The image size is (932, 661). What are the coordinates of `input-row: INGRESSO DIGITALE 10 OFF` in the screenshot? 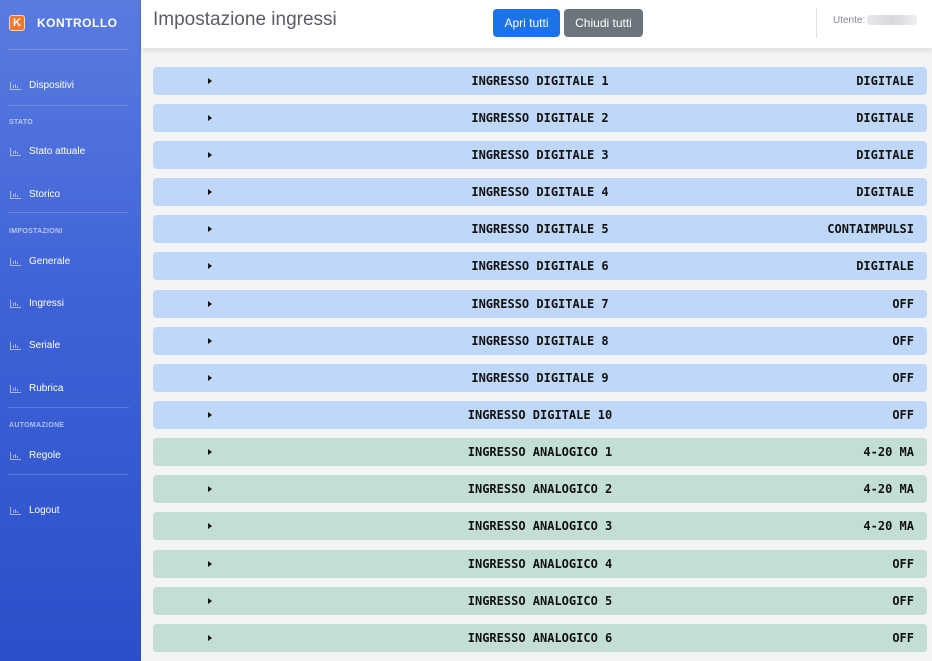 It's located at (540, 415).